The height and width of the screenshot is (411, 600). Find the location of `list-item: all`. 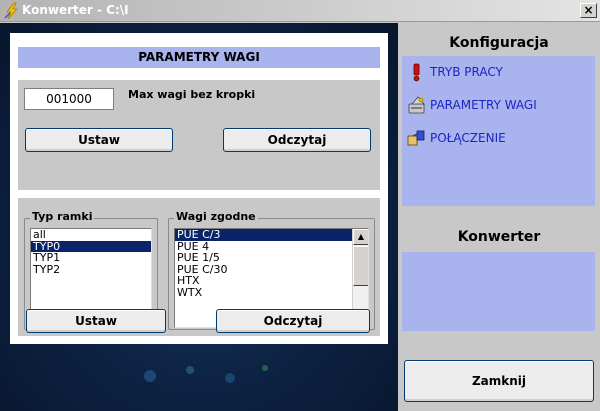

list-item: all is located at coordinates (91, 235).